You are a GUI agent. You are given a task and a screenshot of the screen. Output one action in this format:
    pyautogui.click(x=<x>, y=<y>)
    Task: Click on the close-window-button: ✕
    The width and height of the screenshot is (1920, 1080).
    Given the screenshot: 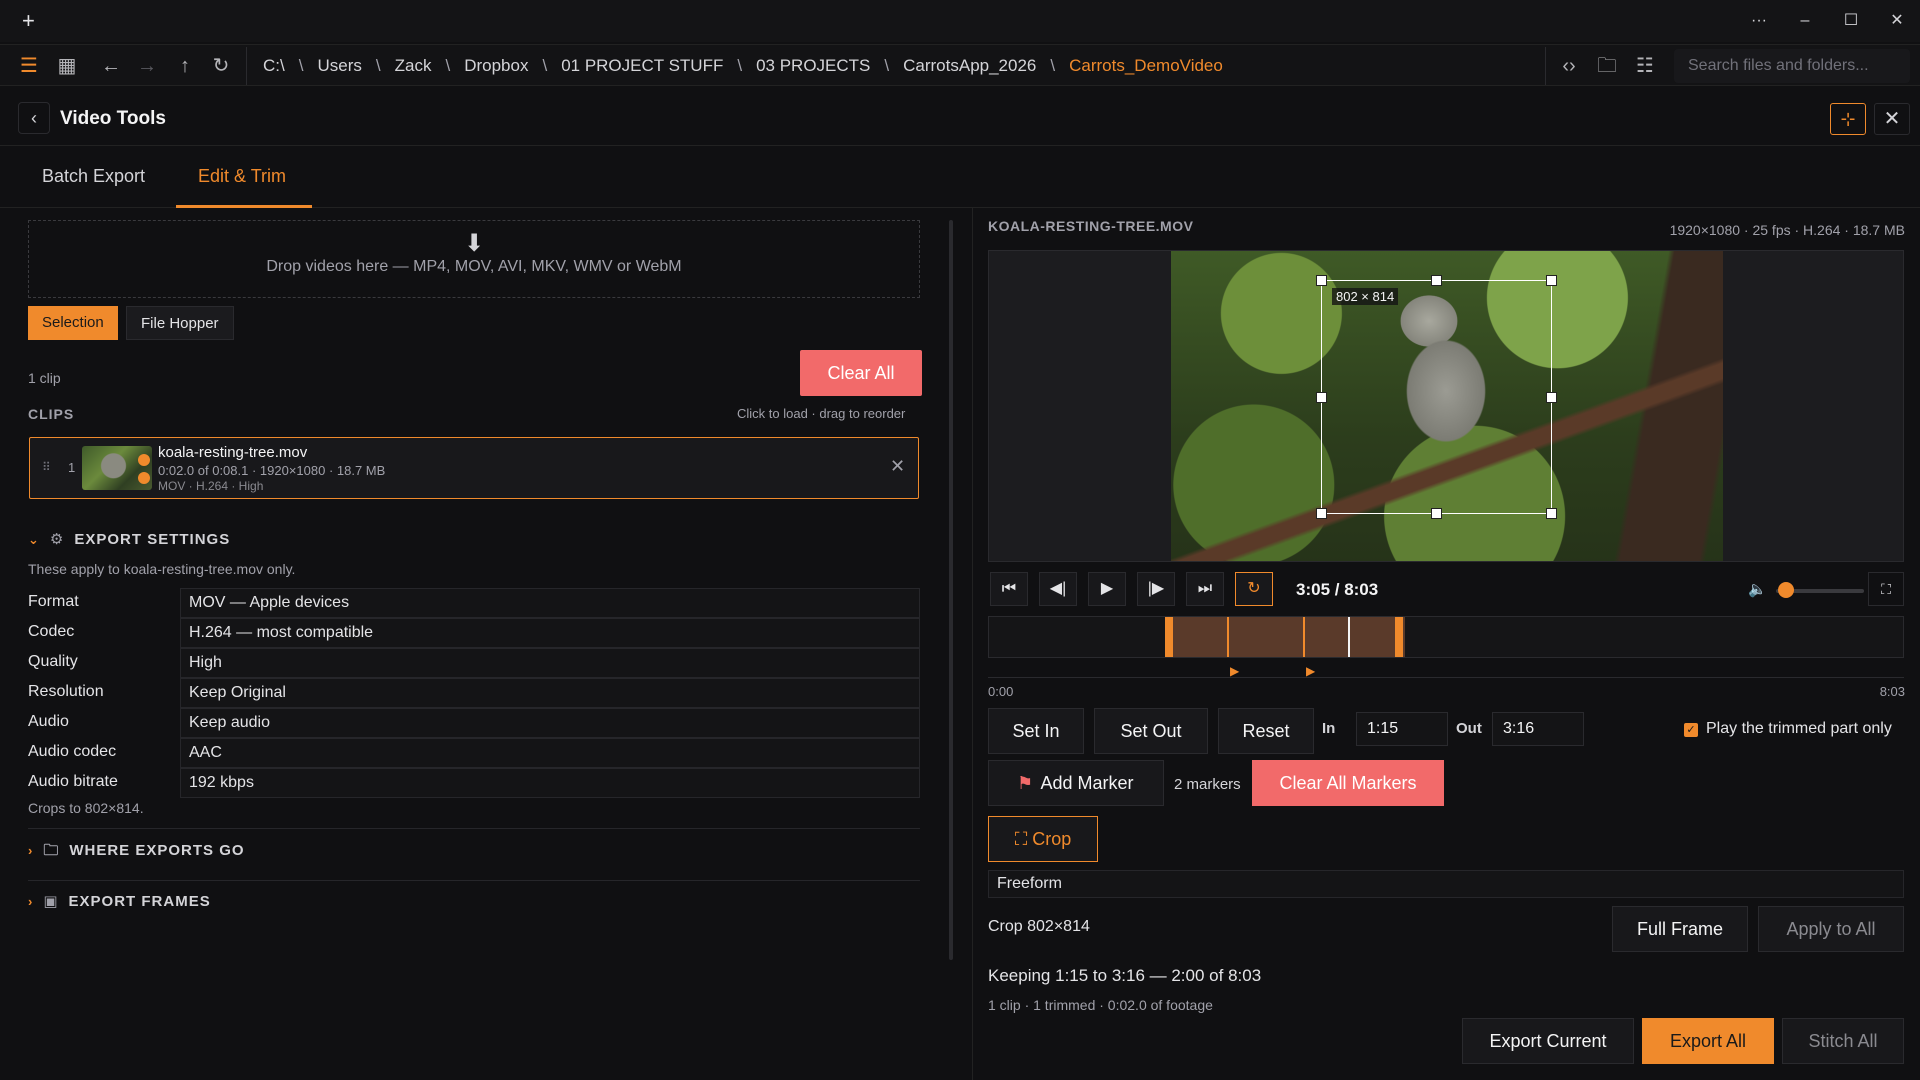 What is the action you would take?
    pyautogui.click(x=1897, y=21)
    